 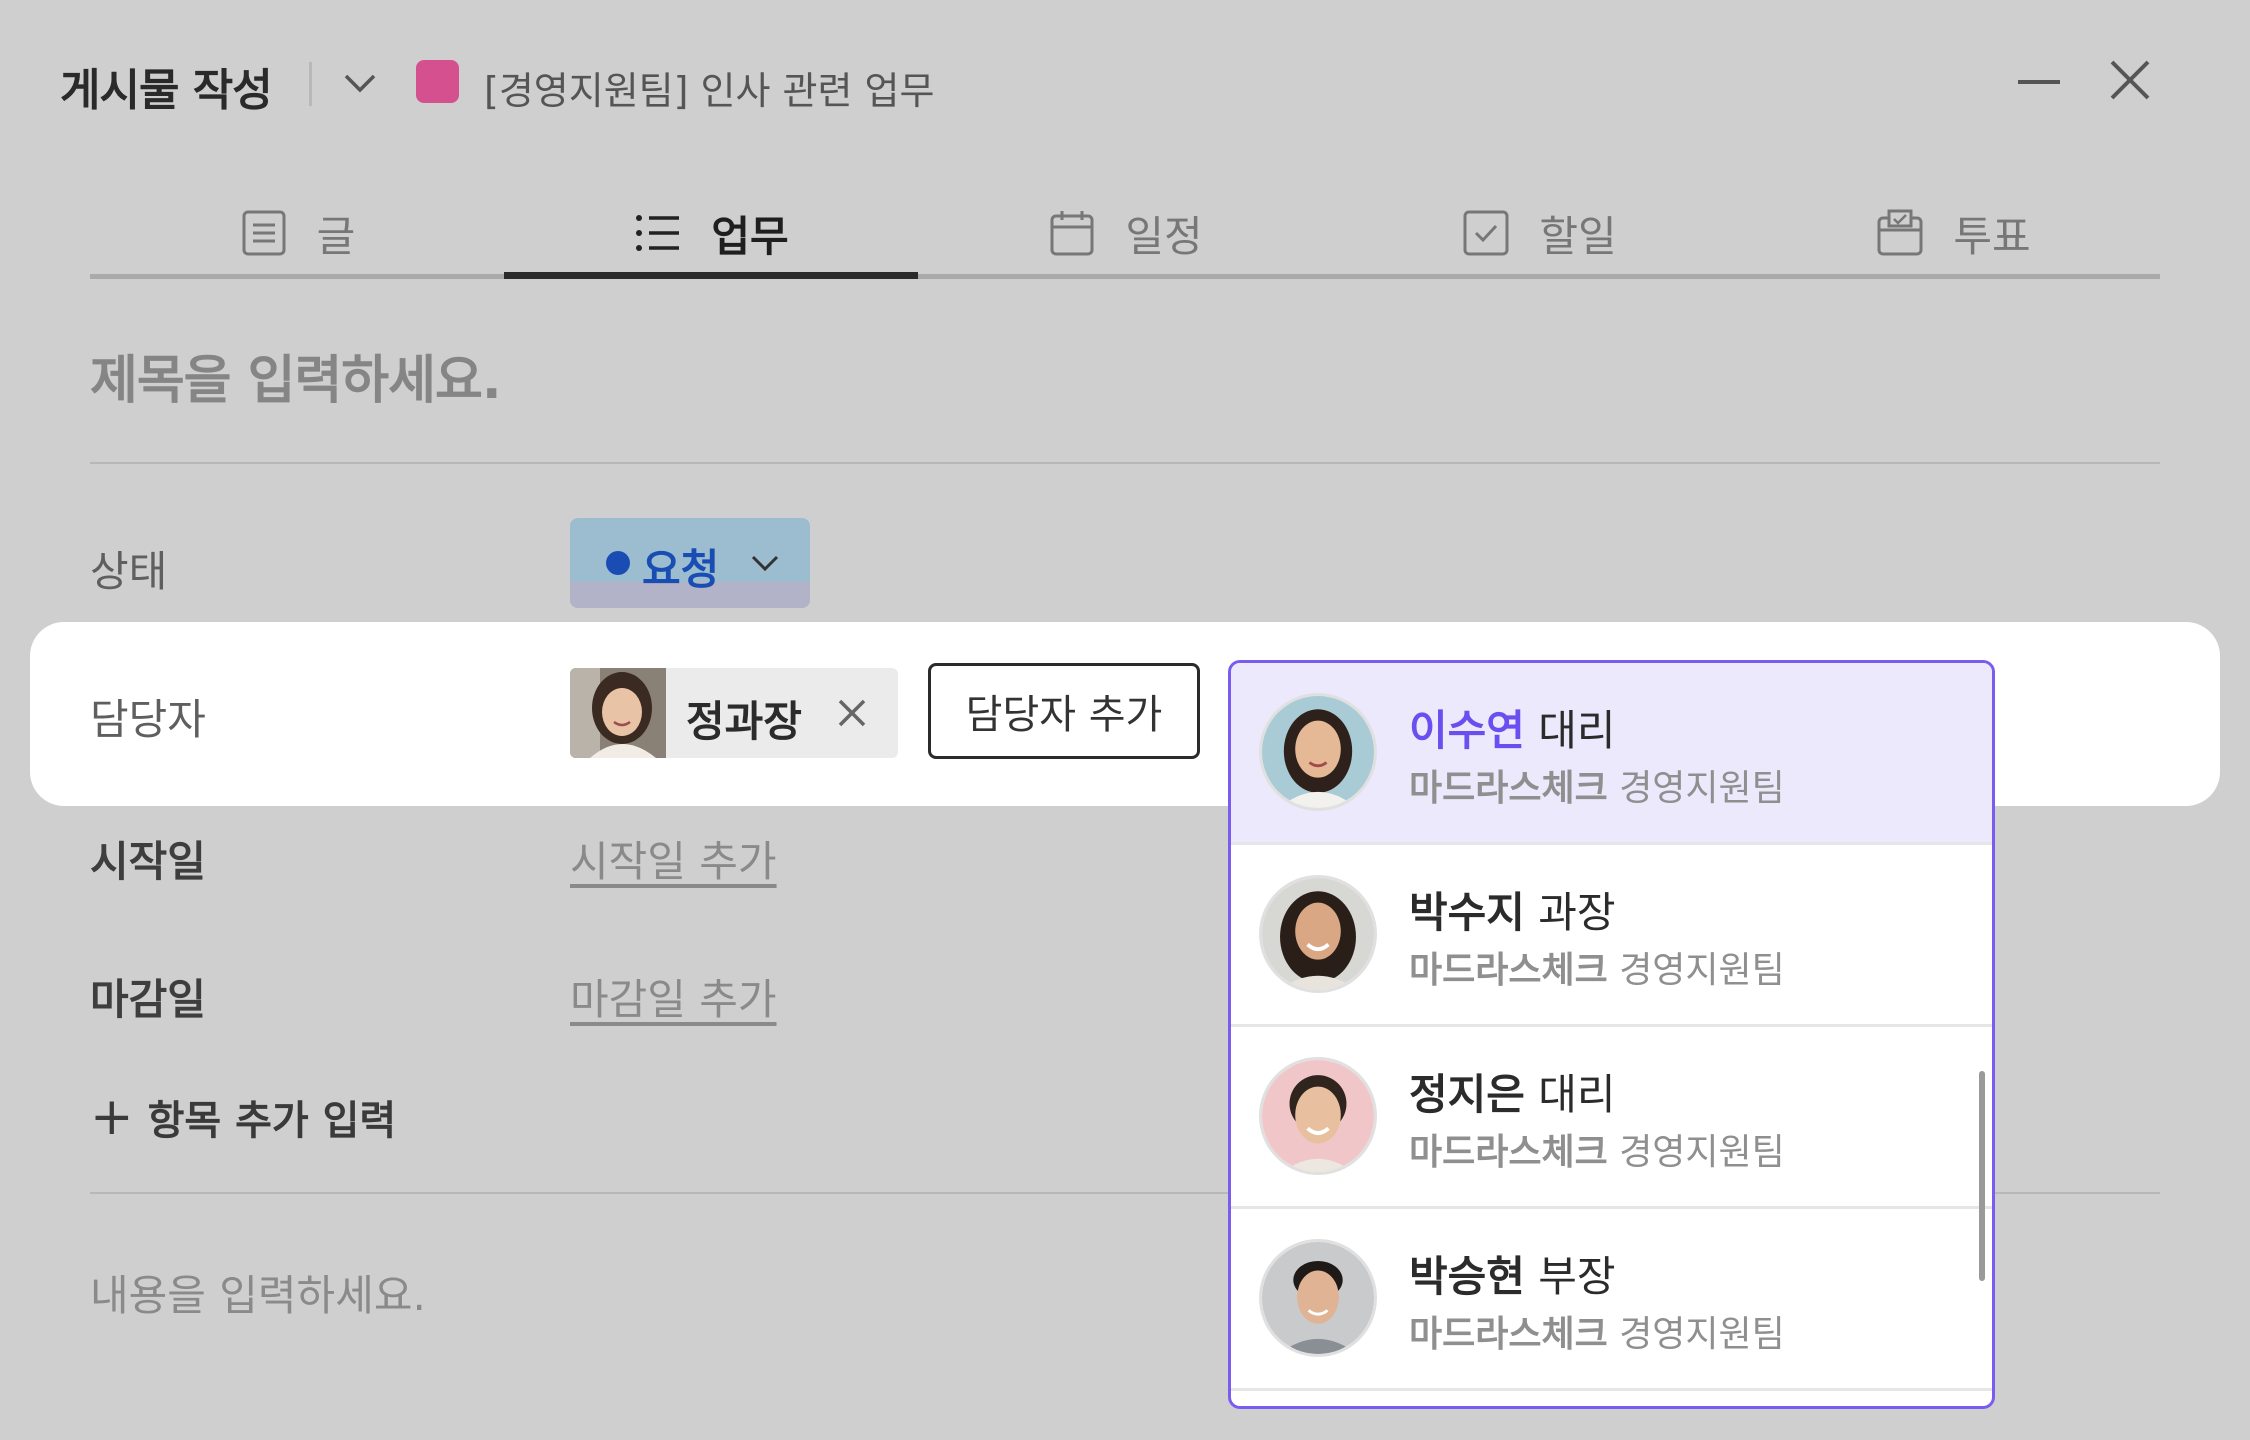 I want to click on title-input: 제목을 입력하세요., so click(x=296, y=375).